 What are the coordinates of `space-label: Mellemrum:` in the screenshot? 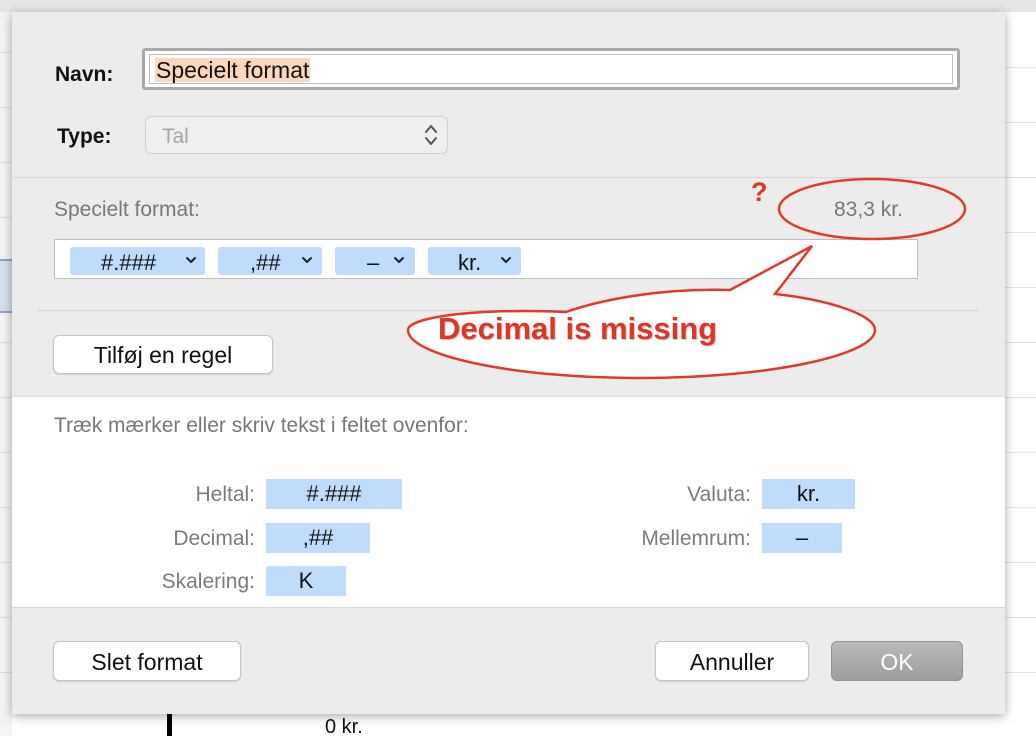 It's located at (696, 538).